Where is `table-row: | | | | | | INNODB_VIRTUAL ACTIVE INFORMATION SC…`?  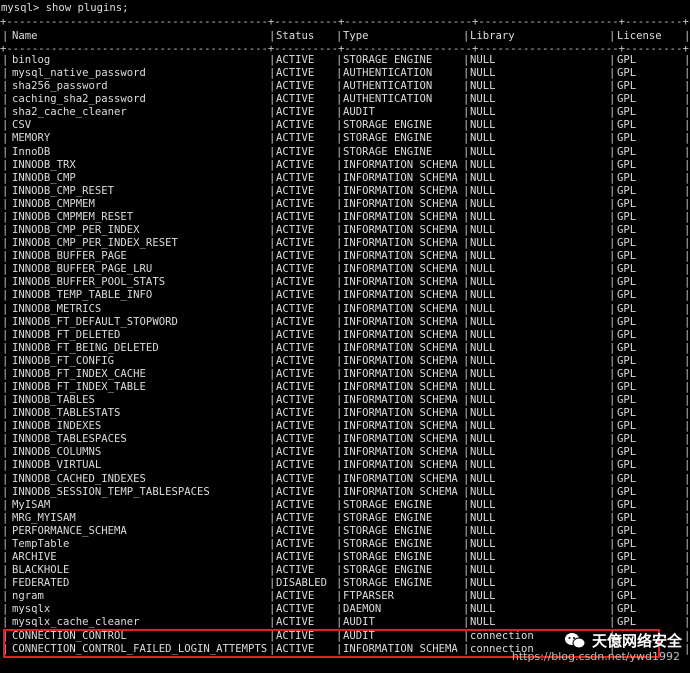
table-row: | | | | | | INNODB_VIRTUAL ACTIVE INFORMATION SC… is located at coordinates (345, 465).